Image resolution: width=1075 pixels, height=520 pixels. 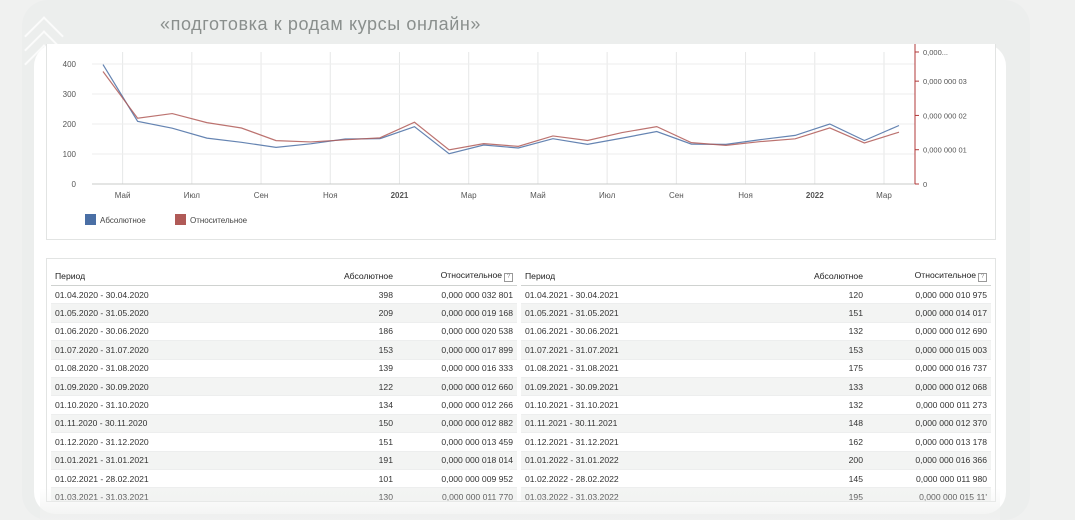 What do you see at coordinates (640, 387) in the screenshot?
I see `cell-period: 01.09.2021 - 30.09.2021` at bounding box center [640, 387].